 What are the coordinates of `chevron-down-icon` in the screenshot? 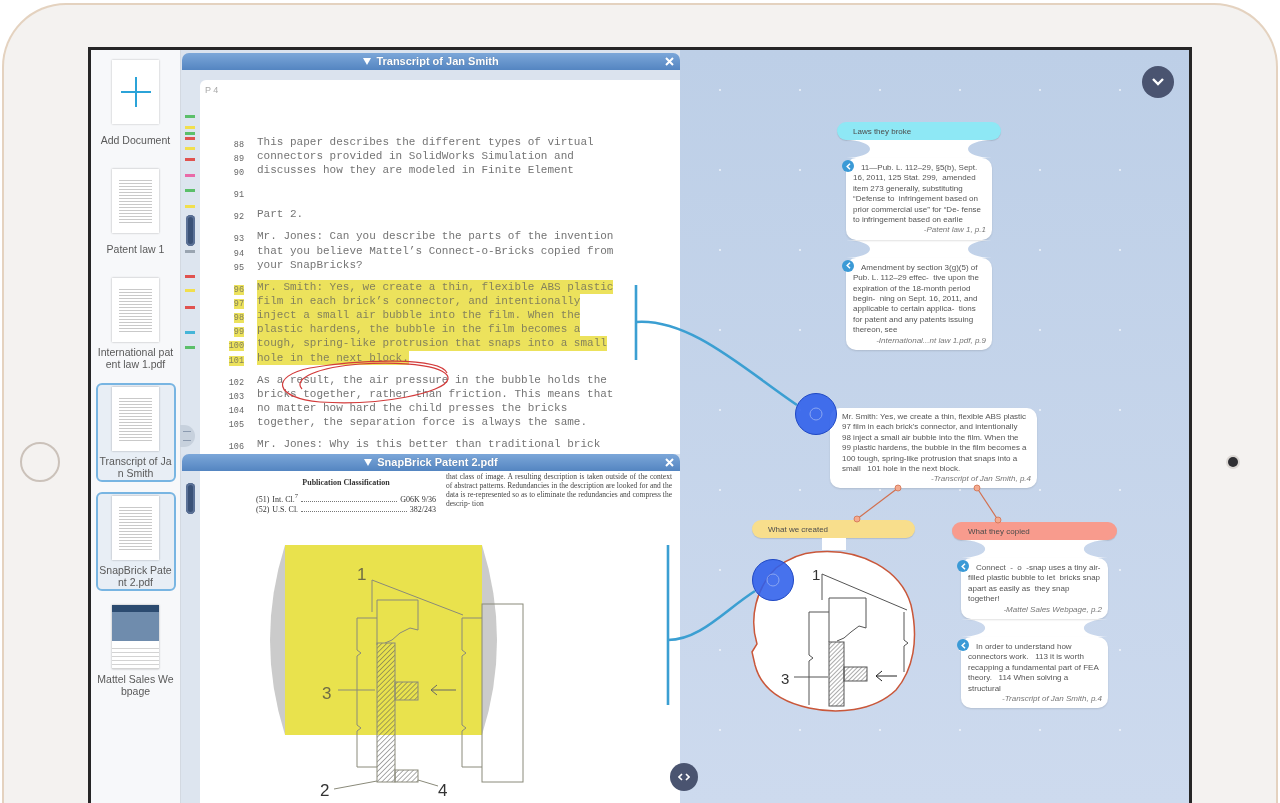 It's located at (1158, 82).